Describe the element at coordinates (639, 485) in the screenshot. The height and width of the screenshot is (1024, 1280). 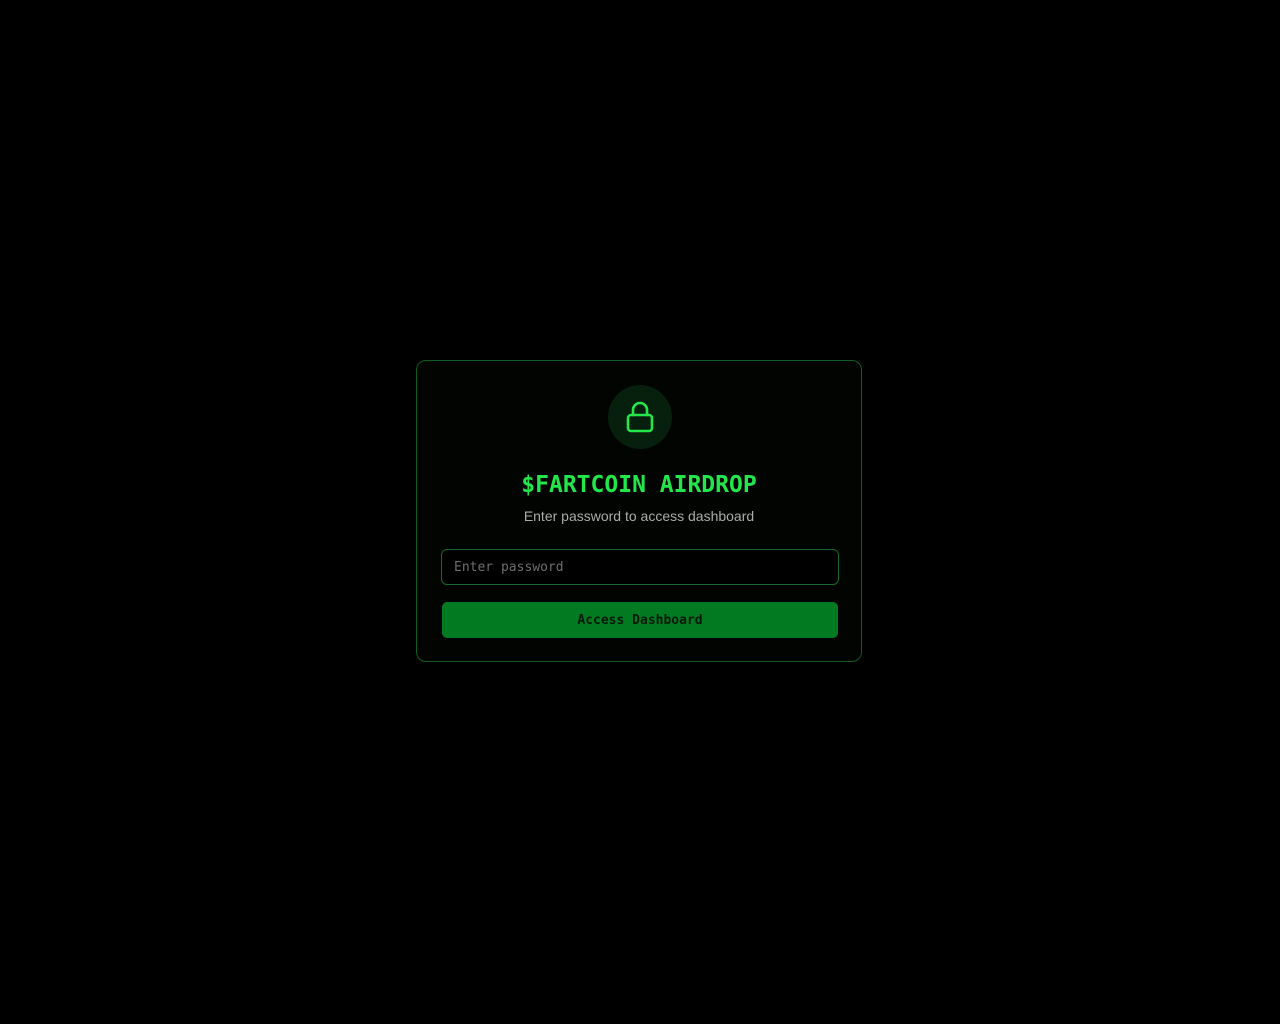
I see `page-title: $FARTCOIN AIRDROP` at that location.